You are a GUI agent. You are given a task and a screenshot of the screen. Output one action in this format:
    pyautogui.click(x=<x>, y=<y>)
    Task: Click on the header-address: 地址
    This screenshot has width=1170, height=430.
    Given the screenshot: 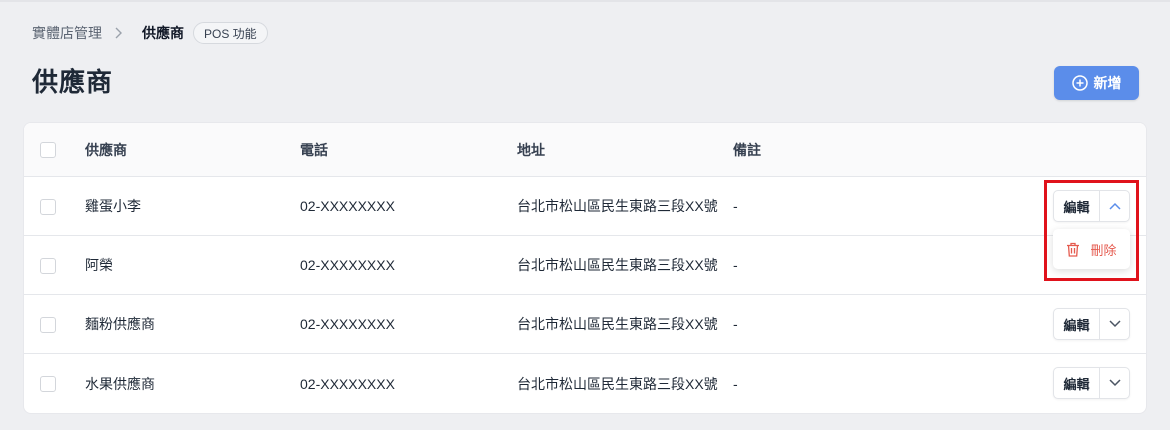 What is the action you would take?
    pyautogui.click(x=531, y=149)
    